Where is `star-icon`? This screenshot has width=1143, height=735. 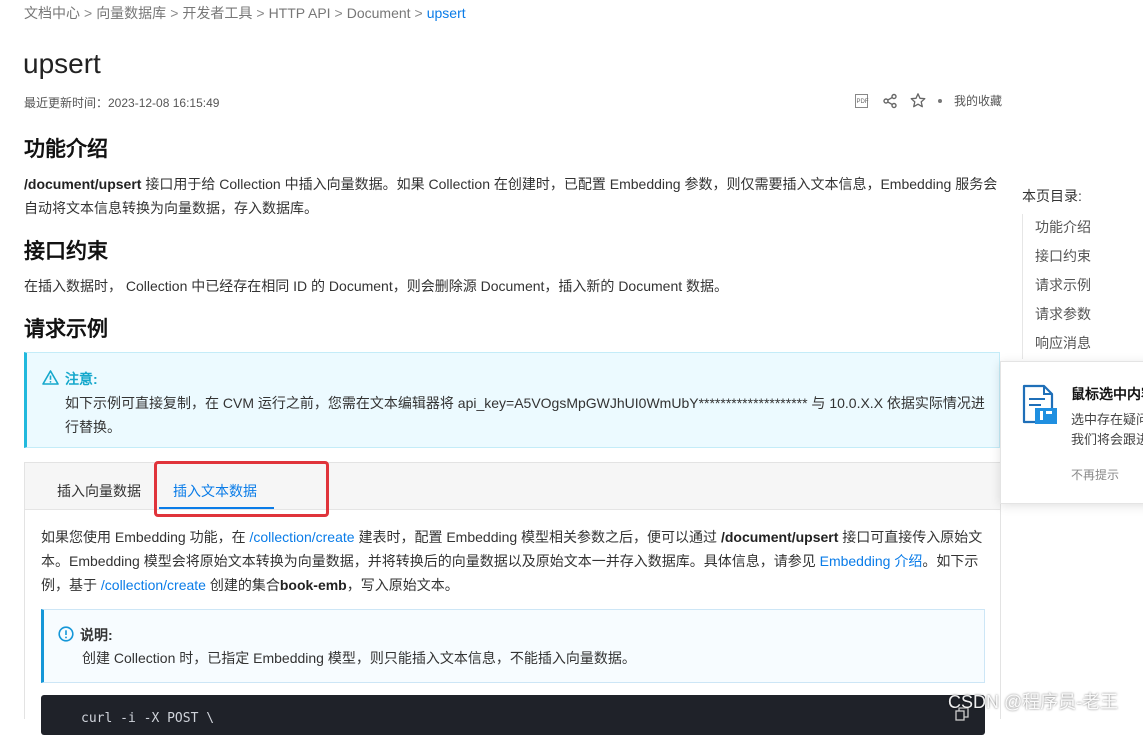 star-icon is located at coordinates (918, 101).